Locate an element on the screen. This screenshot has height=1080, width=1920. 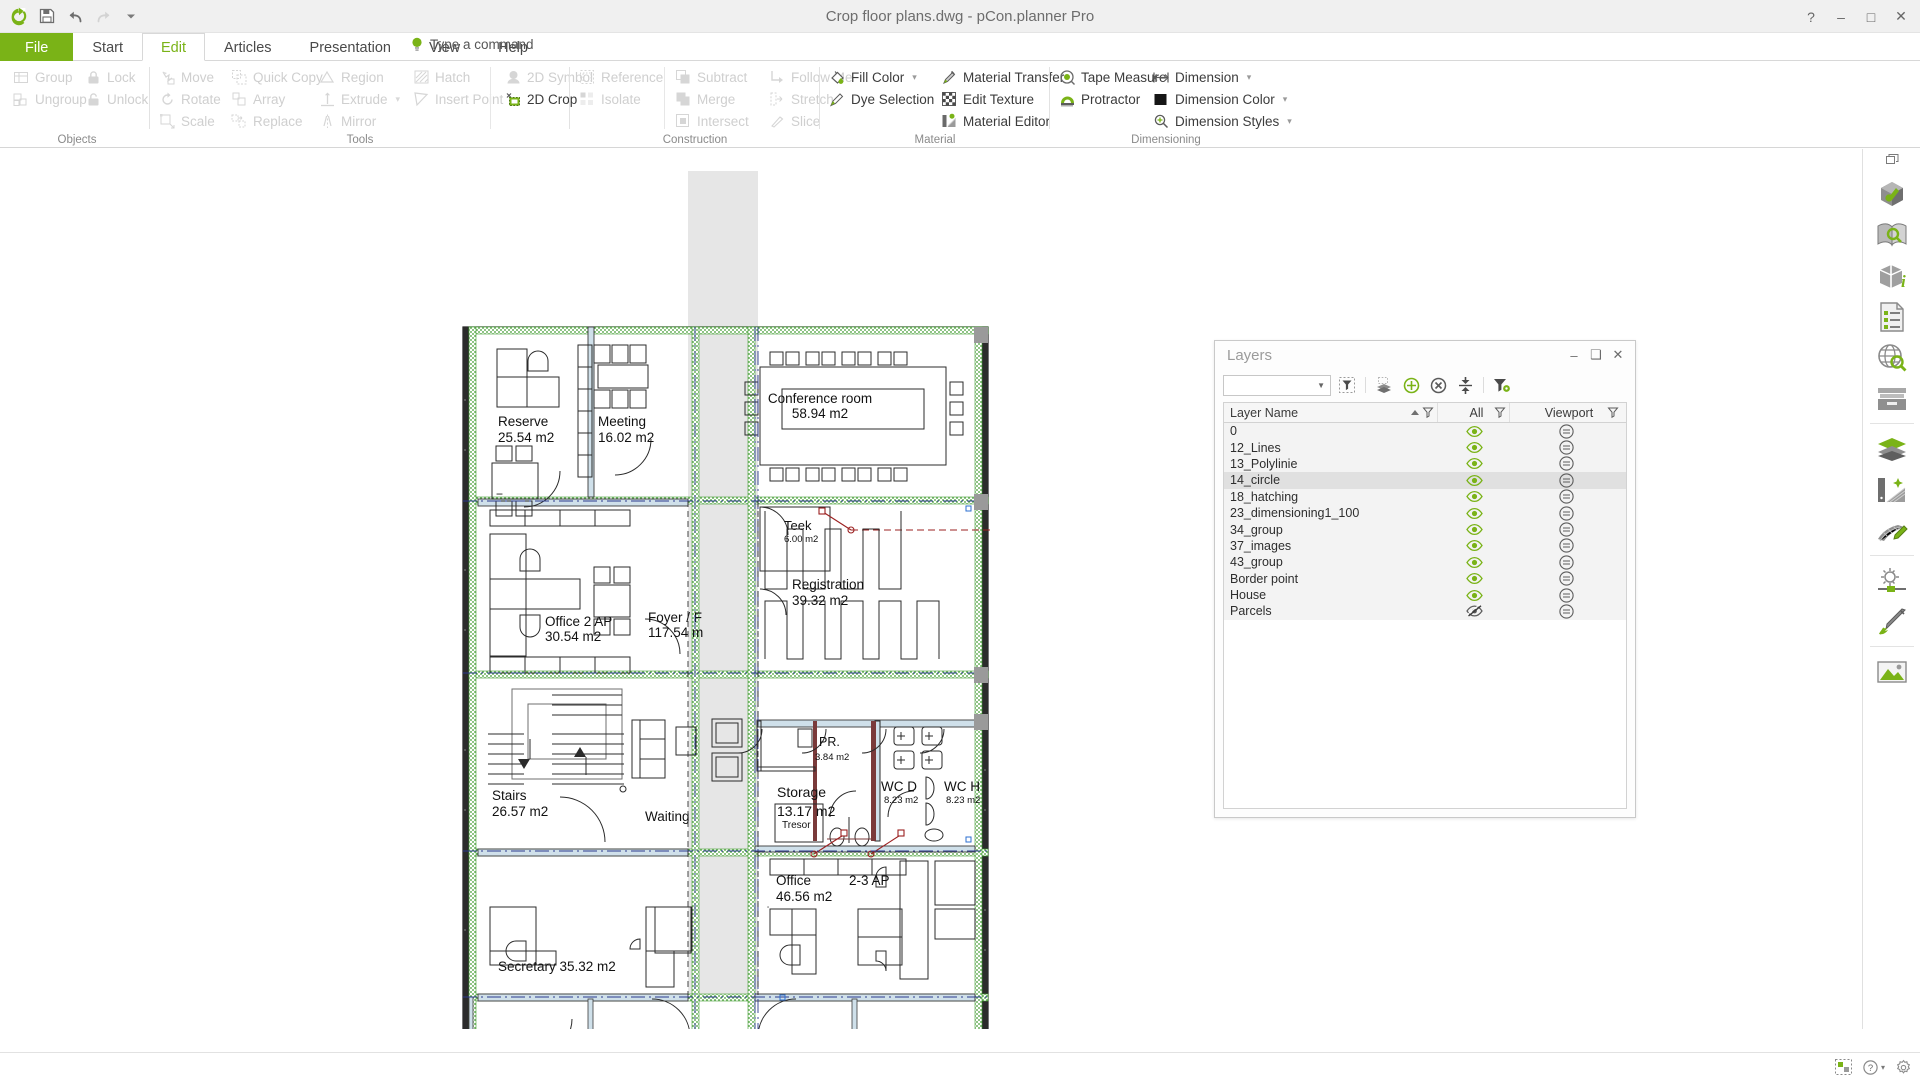
save-icon is located at coordinates (47, 16).